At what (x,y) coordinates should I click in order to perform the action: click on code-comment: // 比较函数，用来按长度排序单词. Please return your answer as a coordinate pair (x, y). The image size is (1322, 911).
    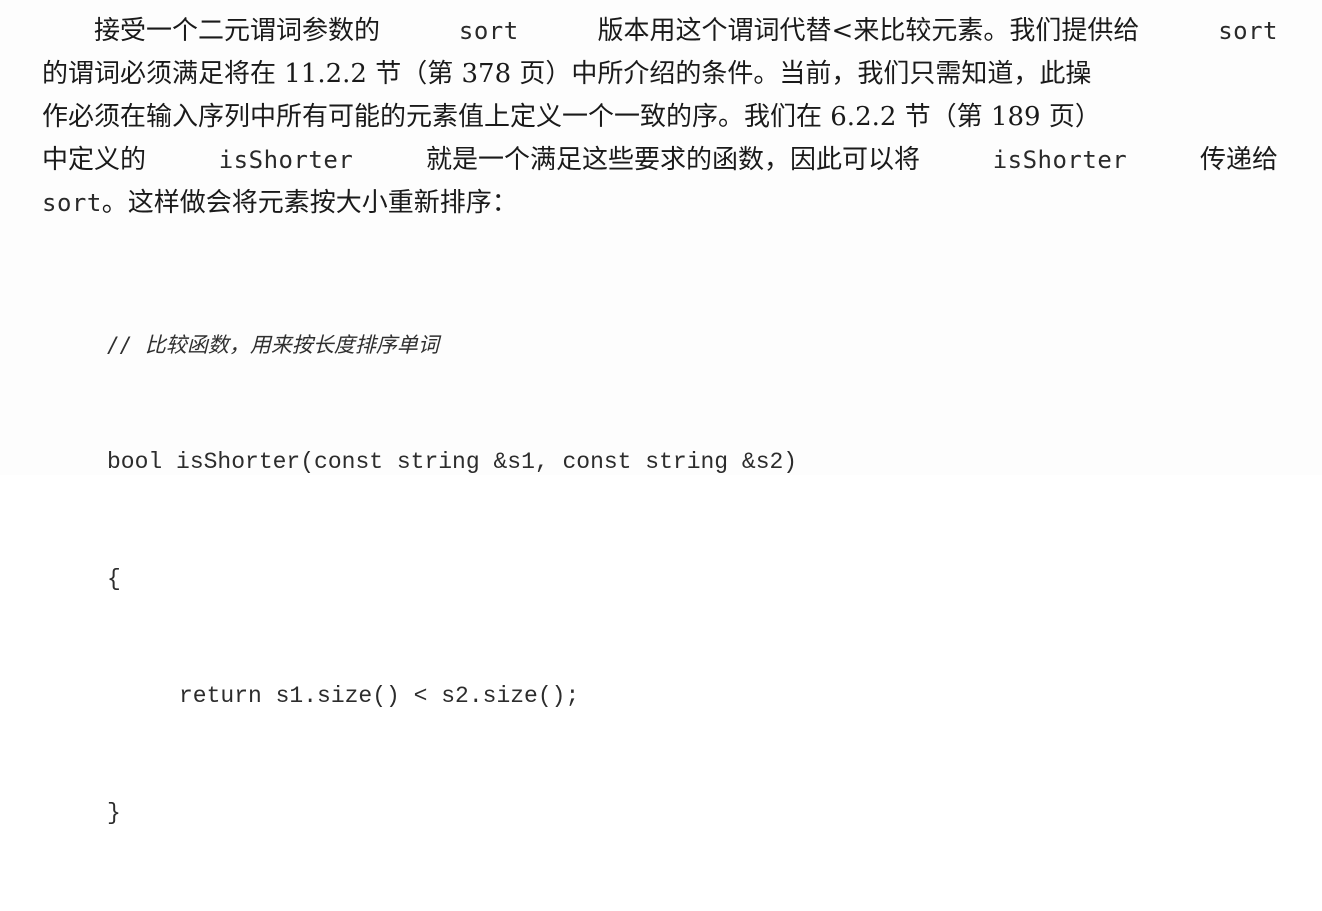
    Looking at the image, I should click on (273, 345).